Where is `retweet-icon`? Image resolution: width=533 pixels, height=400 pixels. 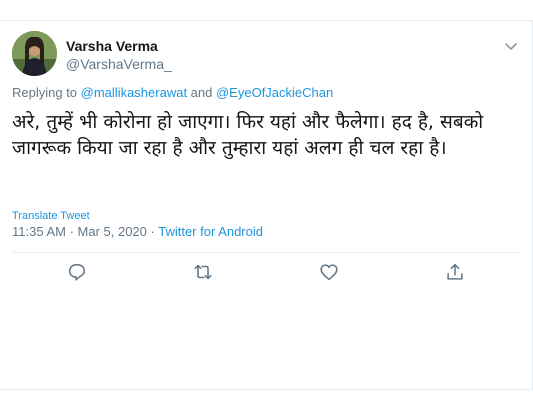
retweet-icon is located at coordinates (203, 272).